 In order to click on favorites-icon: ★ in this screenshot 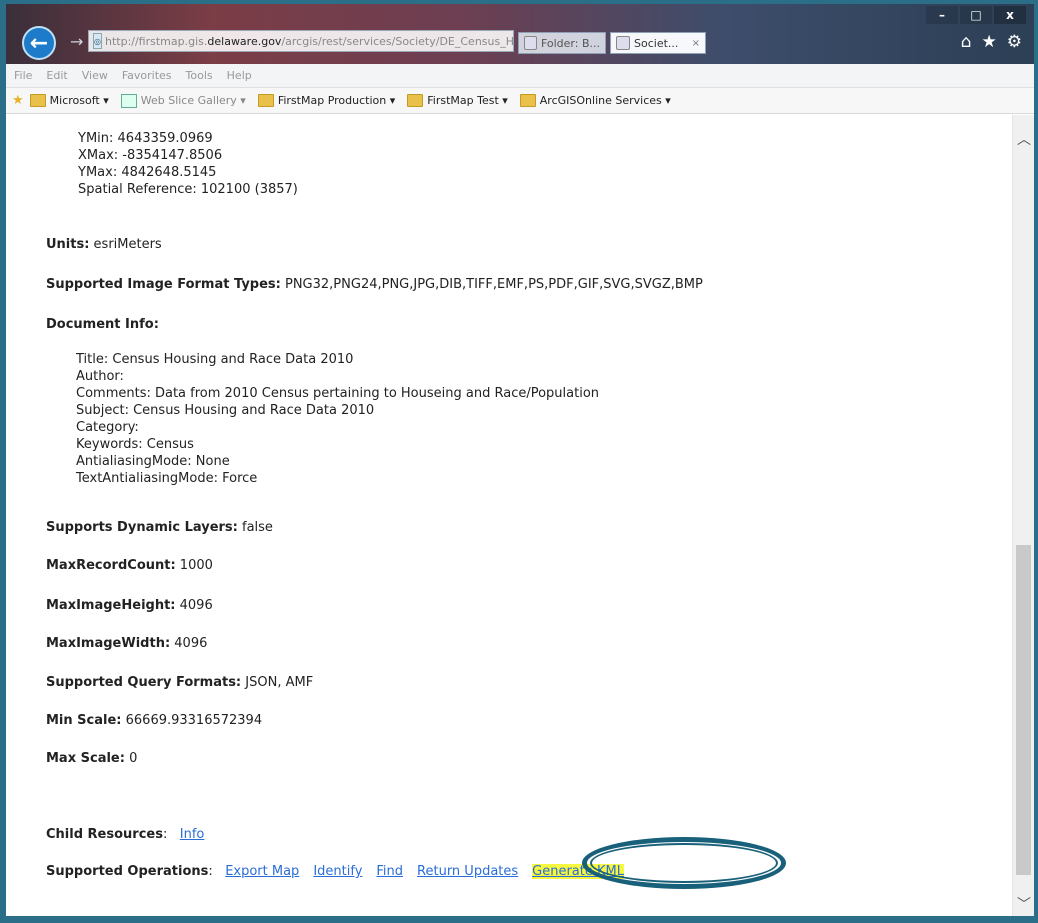, I will do `click(989, 42)`.